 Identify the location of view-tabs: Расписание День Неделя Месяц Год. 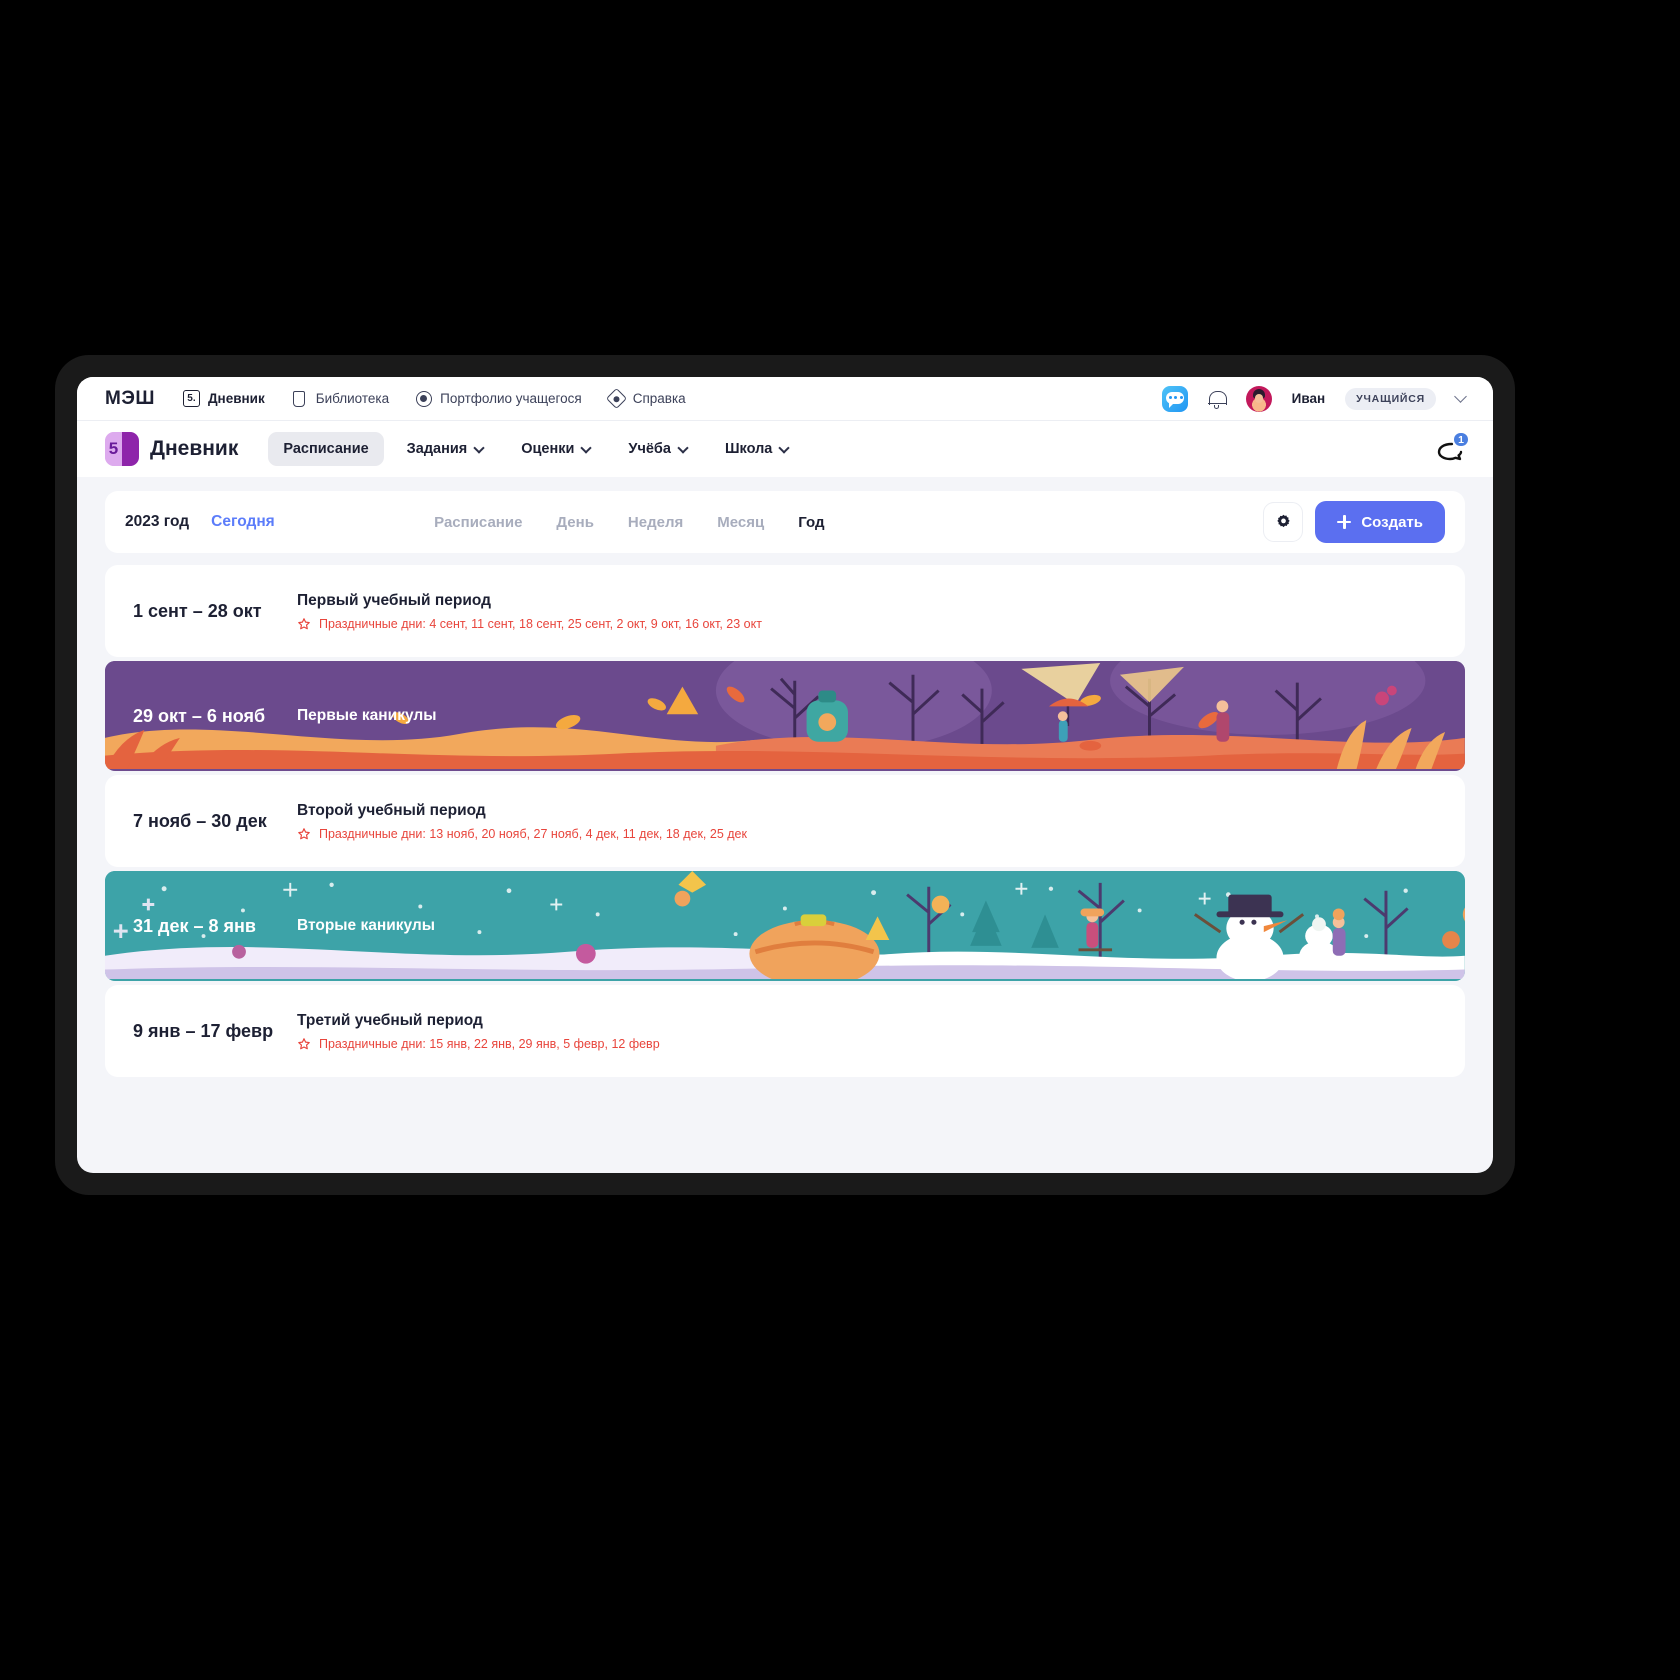
(629, 522).